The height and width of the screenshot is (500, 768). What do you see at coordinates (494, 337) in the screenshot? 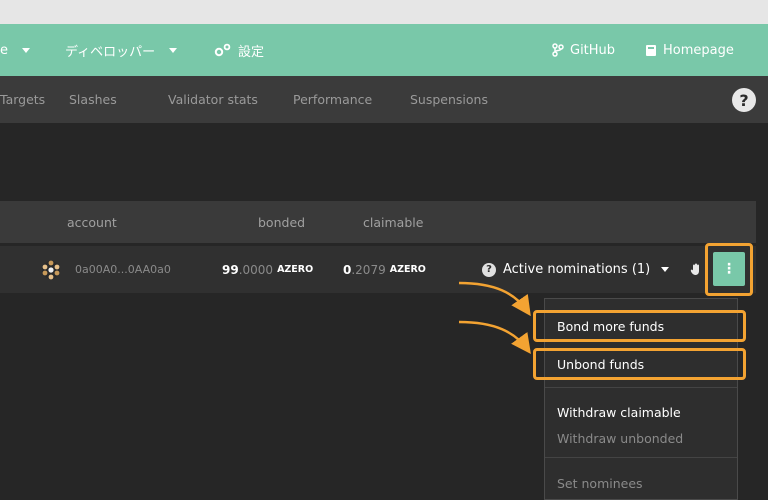
I see `arrow-to-unbond` at bounding box center [494, 337].